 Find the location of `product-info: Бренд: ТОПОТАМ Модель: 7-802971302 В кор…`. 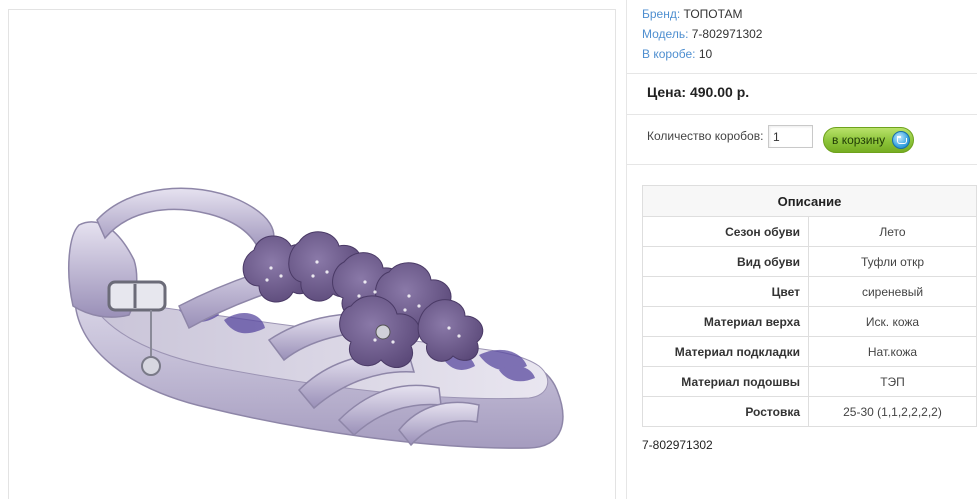

product-info: Бренд: ТОПОТАМ Модель: 7-802971302 В кор… is located at coordinates (702, 34).